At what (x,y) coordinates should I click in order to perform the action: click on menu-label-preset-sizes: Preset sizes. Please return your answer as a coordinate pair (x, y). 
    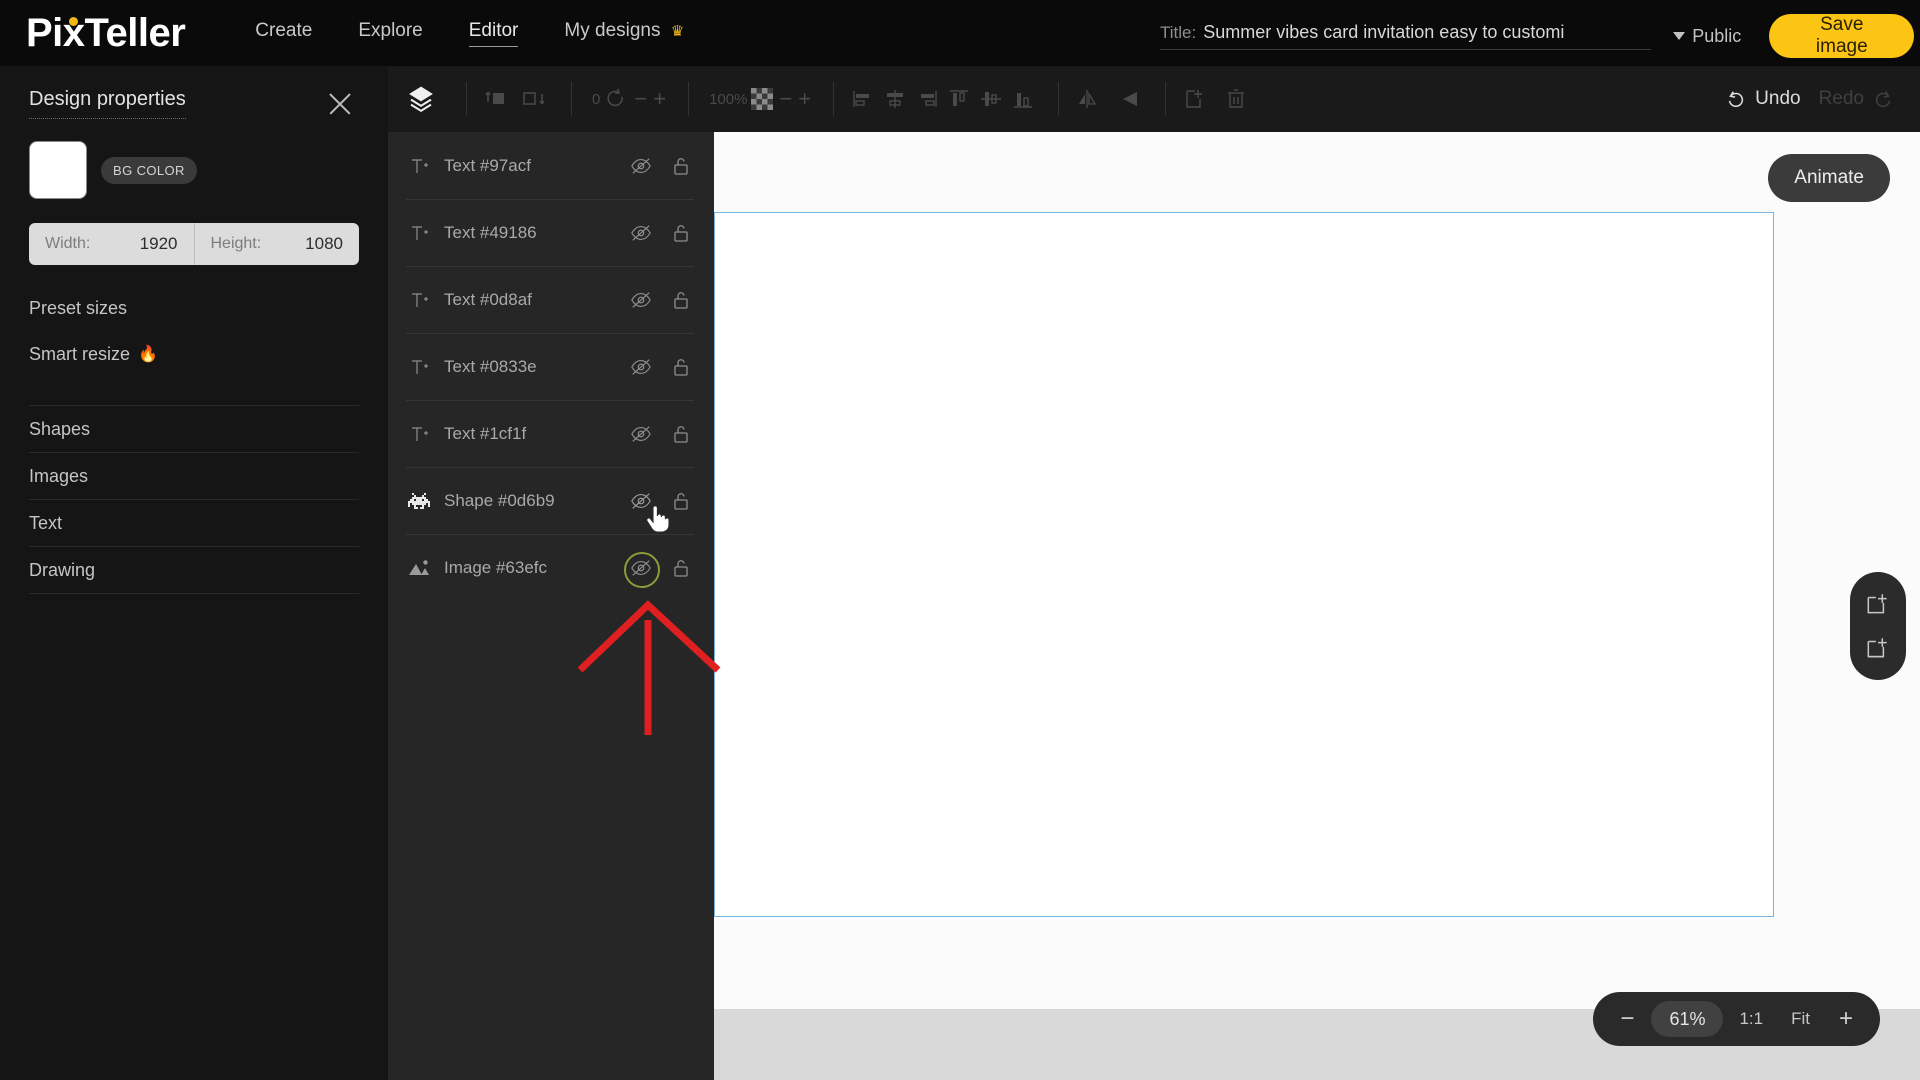
    Looking at the image, I should click on (78, 307).